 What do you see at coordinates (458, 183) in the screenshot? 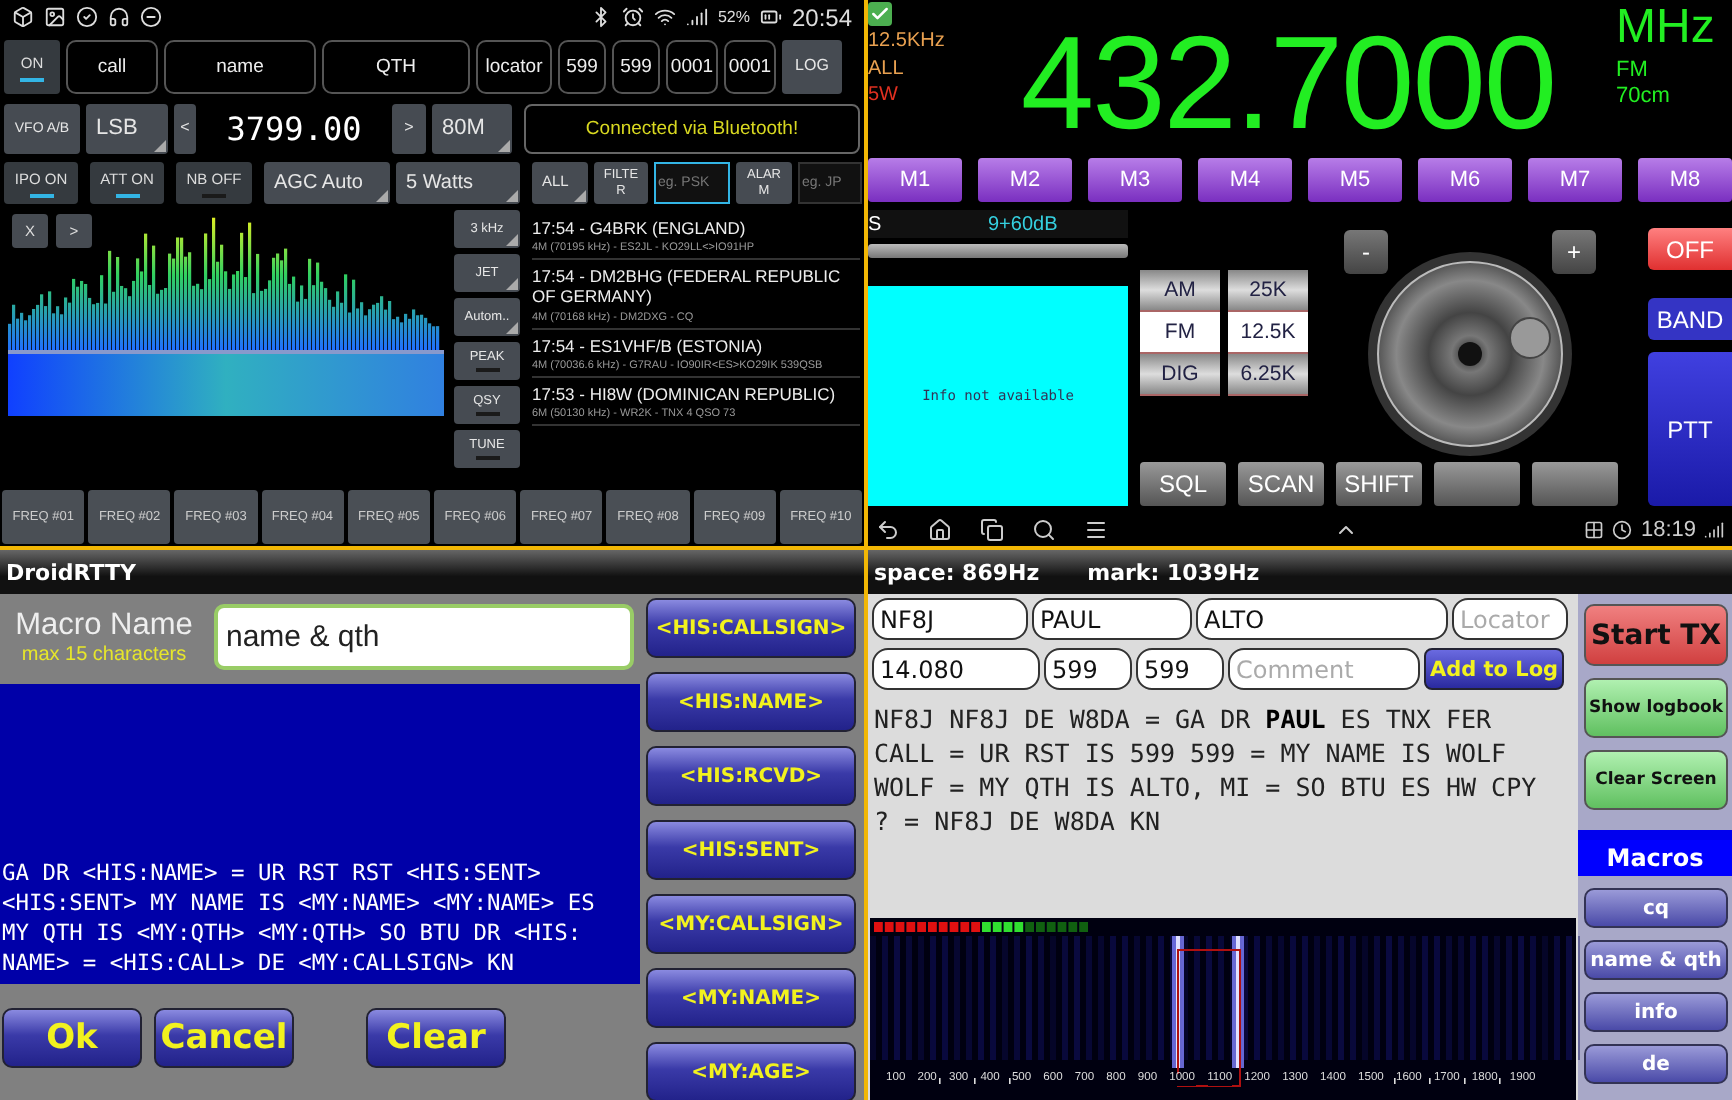
I see `power-dropdown: 5 Watts` at bounding box center [458, 183].